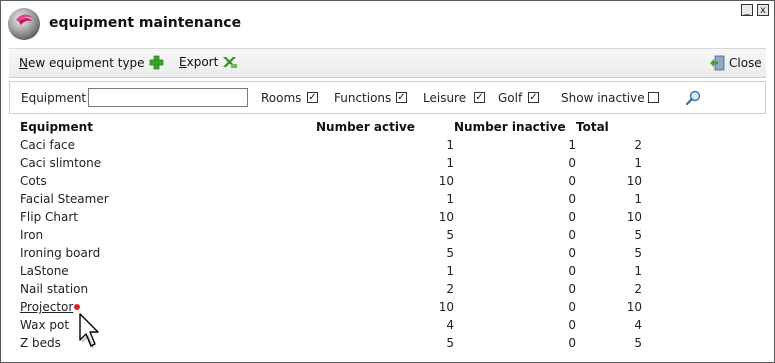 Image resolution: width=775 pixels, height=363 pixels. I want to click on equipment-cell: LaStone, so click(44, 271).